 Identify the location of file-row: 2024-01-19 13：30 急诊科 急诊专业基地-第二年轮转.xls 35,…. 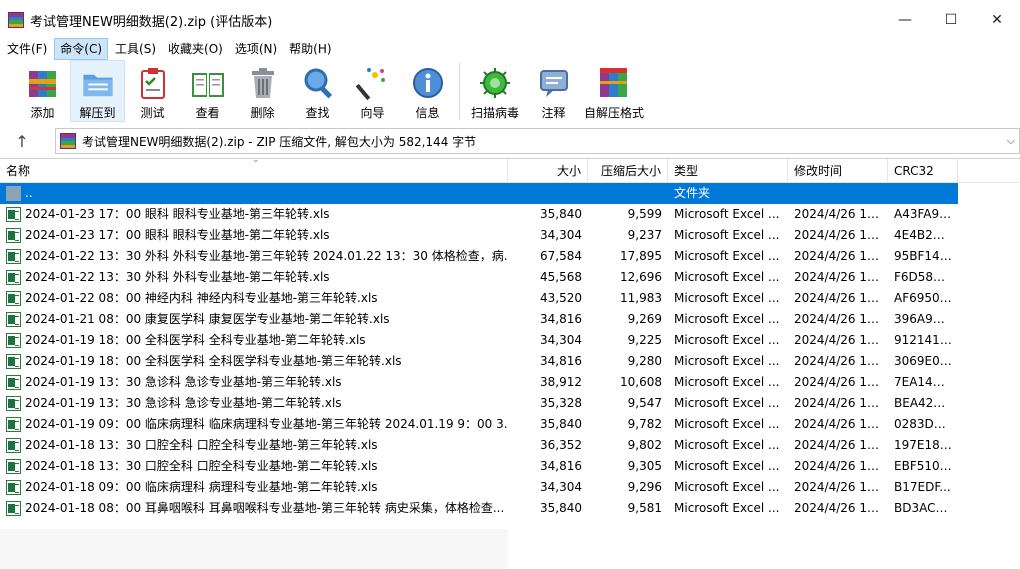
(510, 403).